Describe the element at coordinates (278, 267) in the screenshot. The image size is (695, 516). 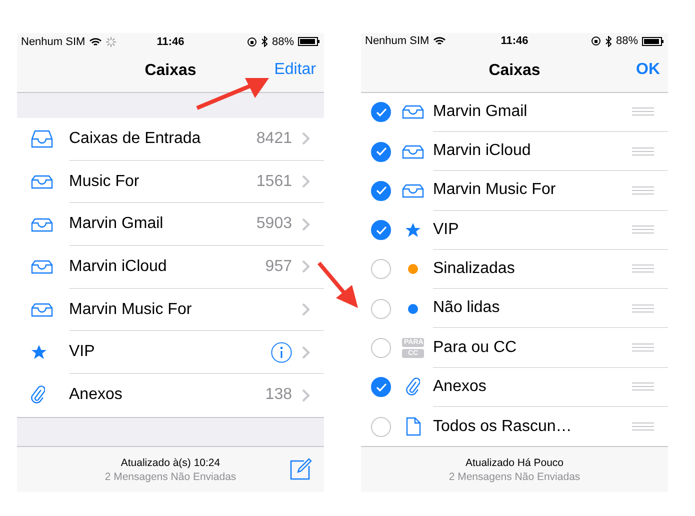
I see `message-count: 957` at that location.